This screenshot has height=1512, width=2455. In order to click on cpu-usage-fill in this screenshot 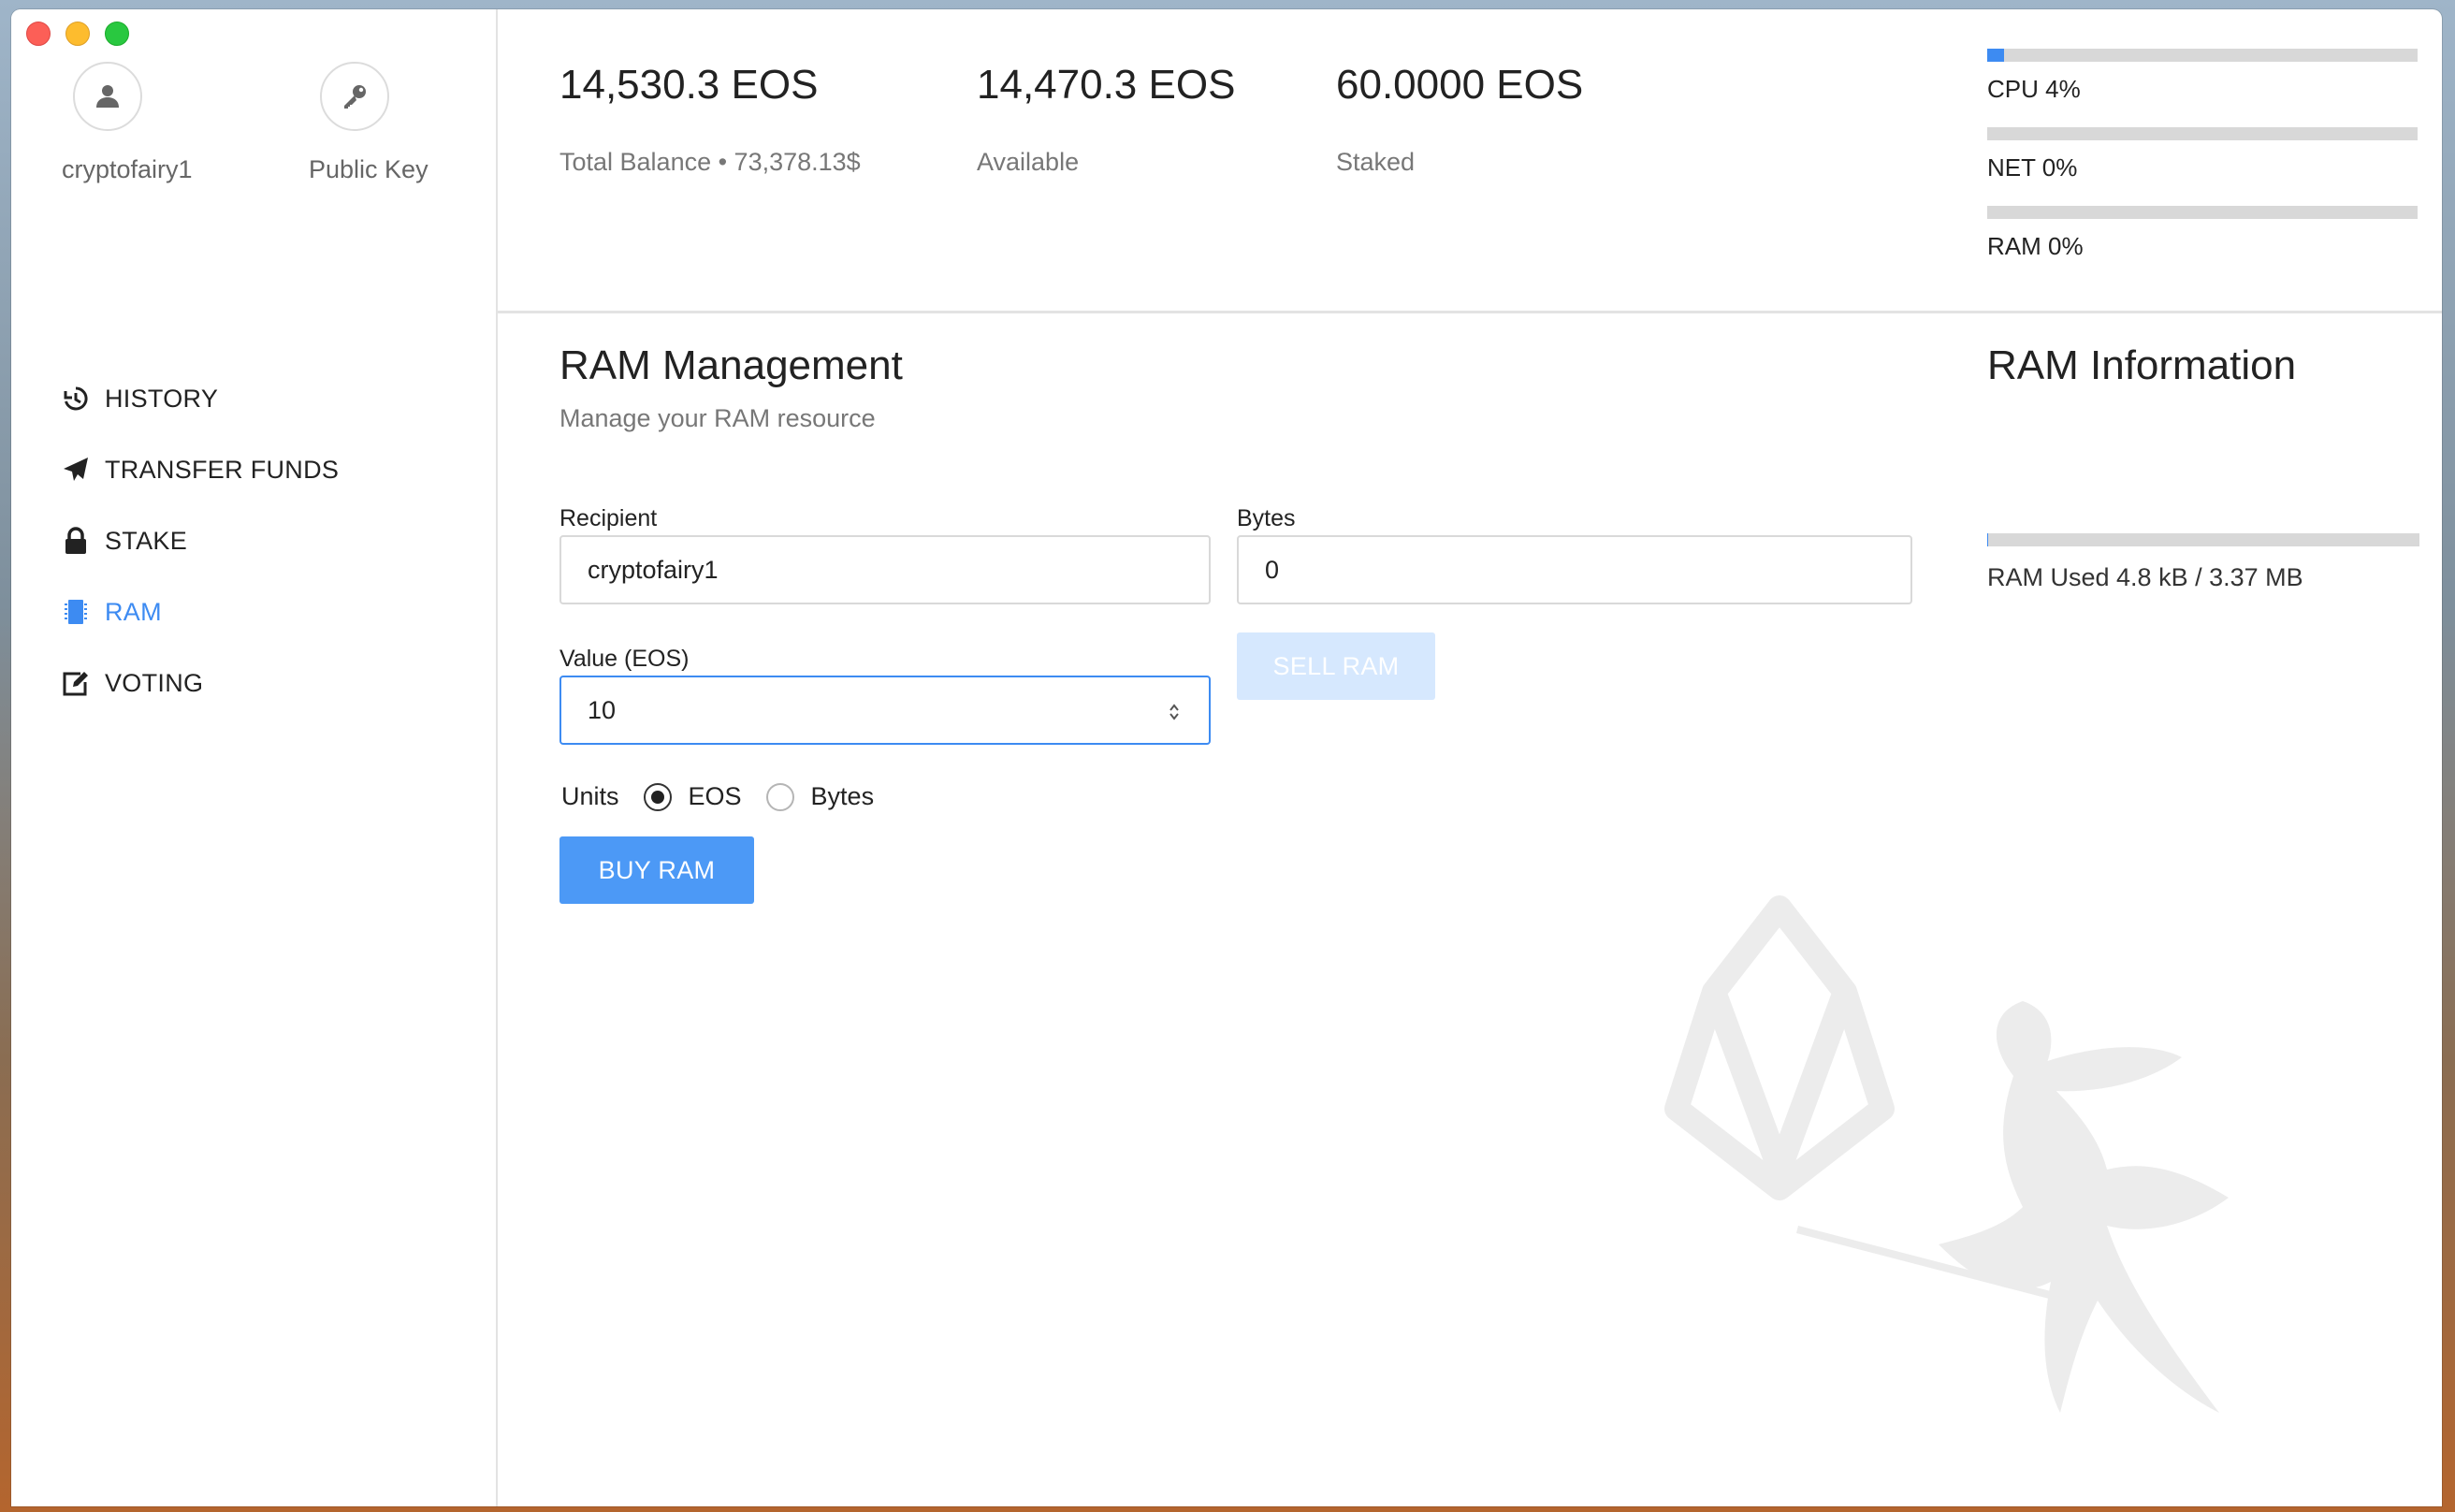, I will do `click(1996, 56)`.